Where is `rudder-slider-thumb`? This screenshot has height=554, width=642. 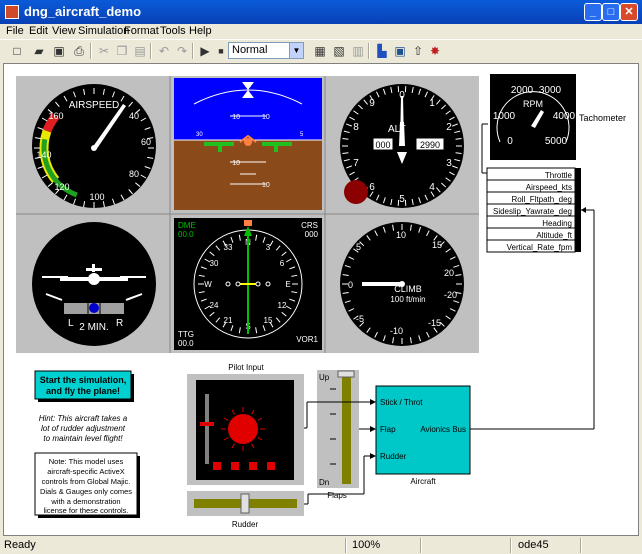 rudder-slider-thumb is located at coordinates (245, 503).